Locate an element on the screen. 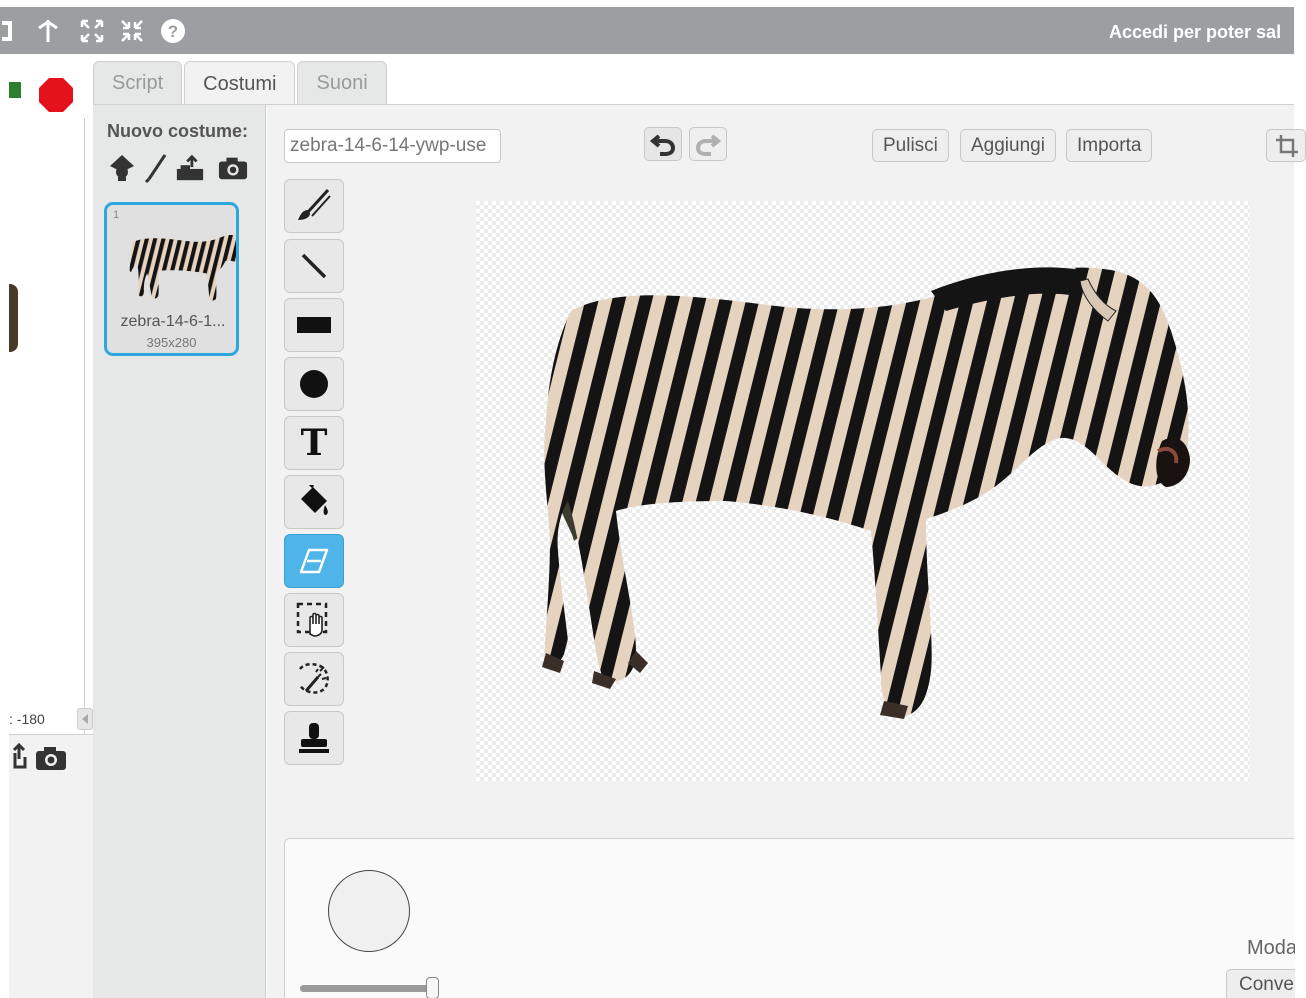 The height and width of the screenshot is (998, 1306). brush-size-slider is located at coordinates (365, 988).